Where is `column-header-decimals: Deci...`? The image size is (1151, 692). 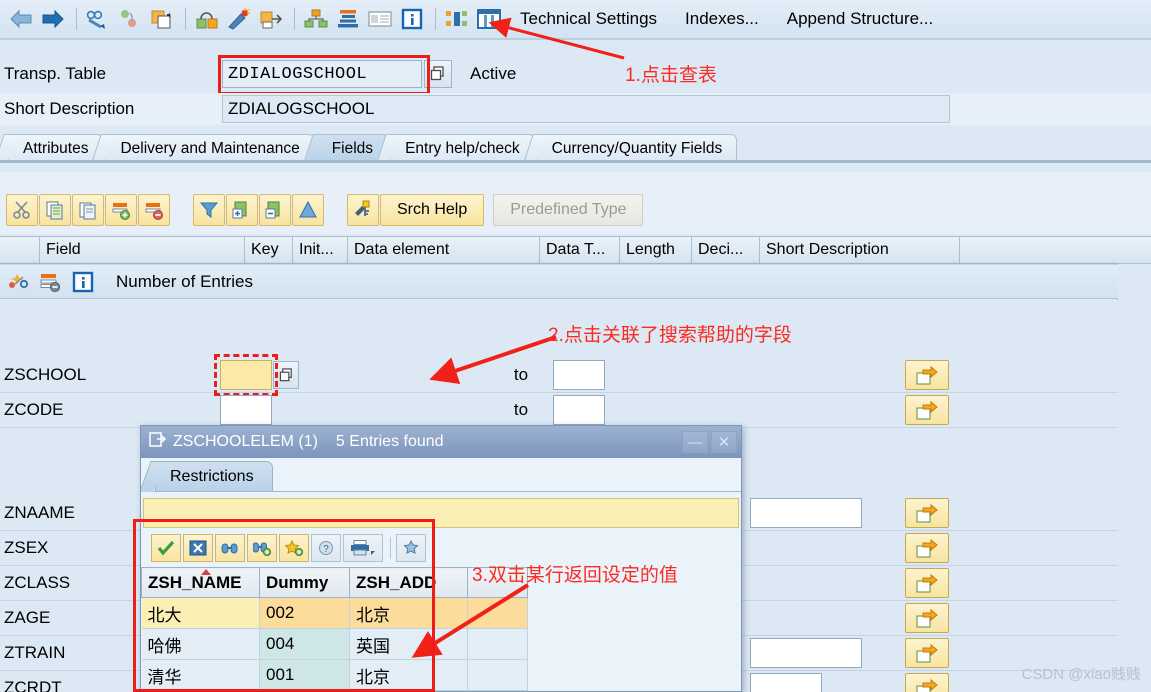 column-header-decimals: Deci... is located at coordinates (726, 250).